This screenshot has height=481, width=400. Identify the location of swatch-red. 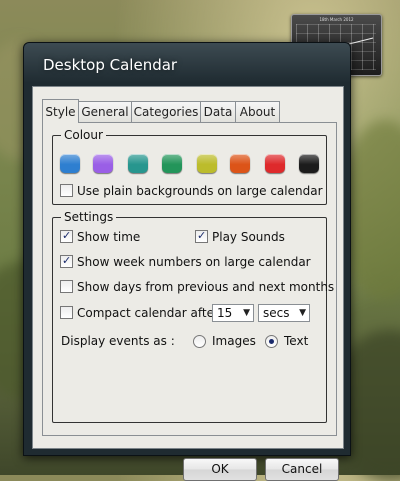
(275, 163).